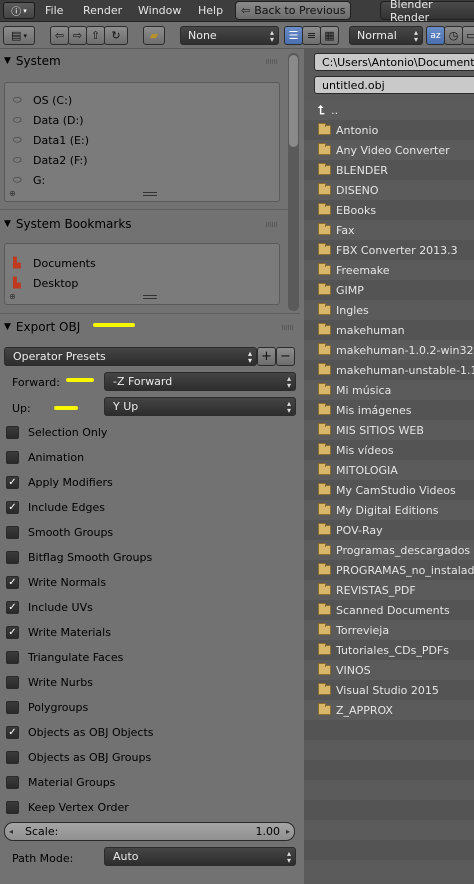 The image size is (474, 884). I want to click on folder-row: My CamStudio Videos, so click(389, 490).